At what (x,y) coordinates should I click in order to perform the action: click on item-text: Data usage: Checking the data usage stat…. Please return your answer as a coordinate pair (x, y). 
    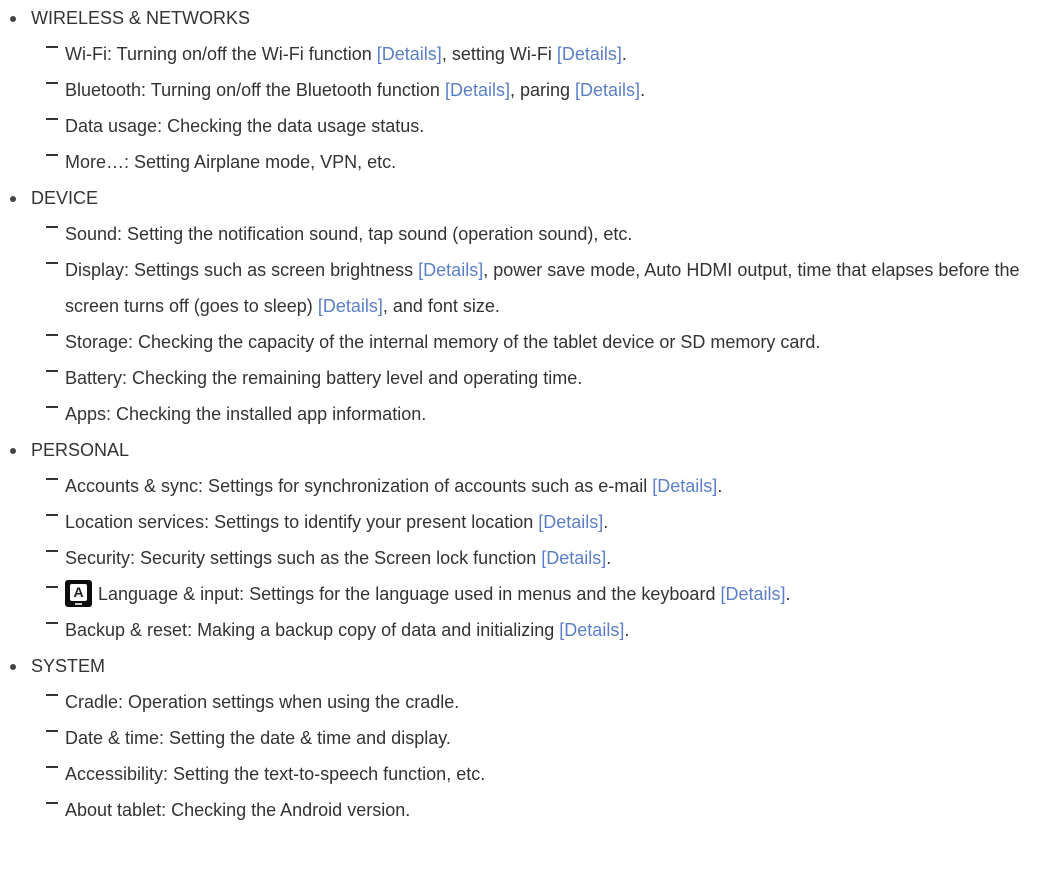
    Looking at the image, I should click on (245, 126).